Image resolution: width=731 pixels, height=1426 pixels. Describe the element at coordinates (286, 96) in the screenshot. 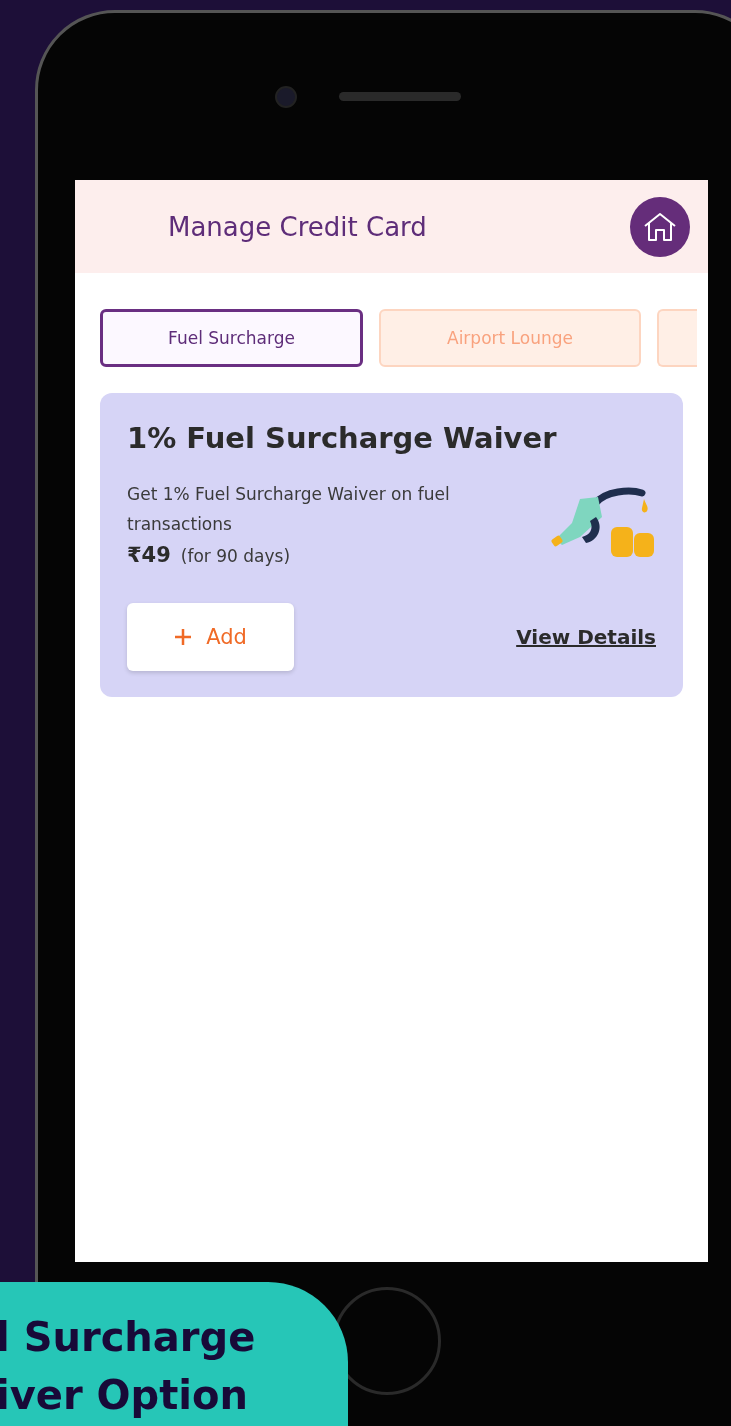

I see `camera-dot` at that location.